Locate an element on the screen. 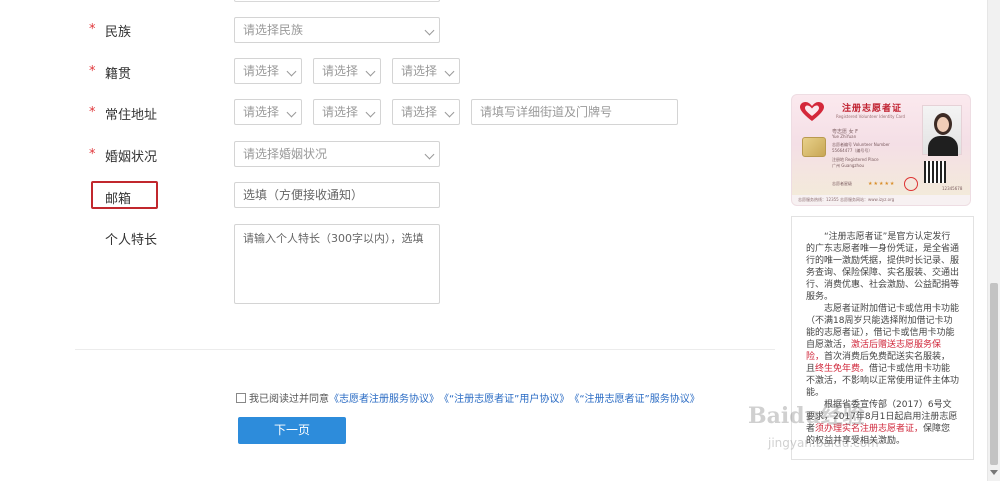  address-district-value: 请选择 is located at coordinates (419, 112).